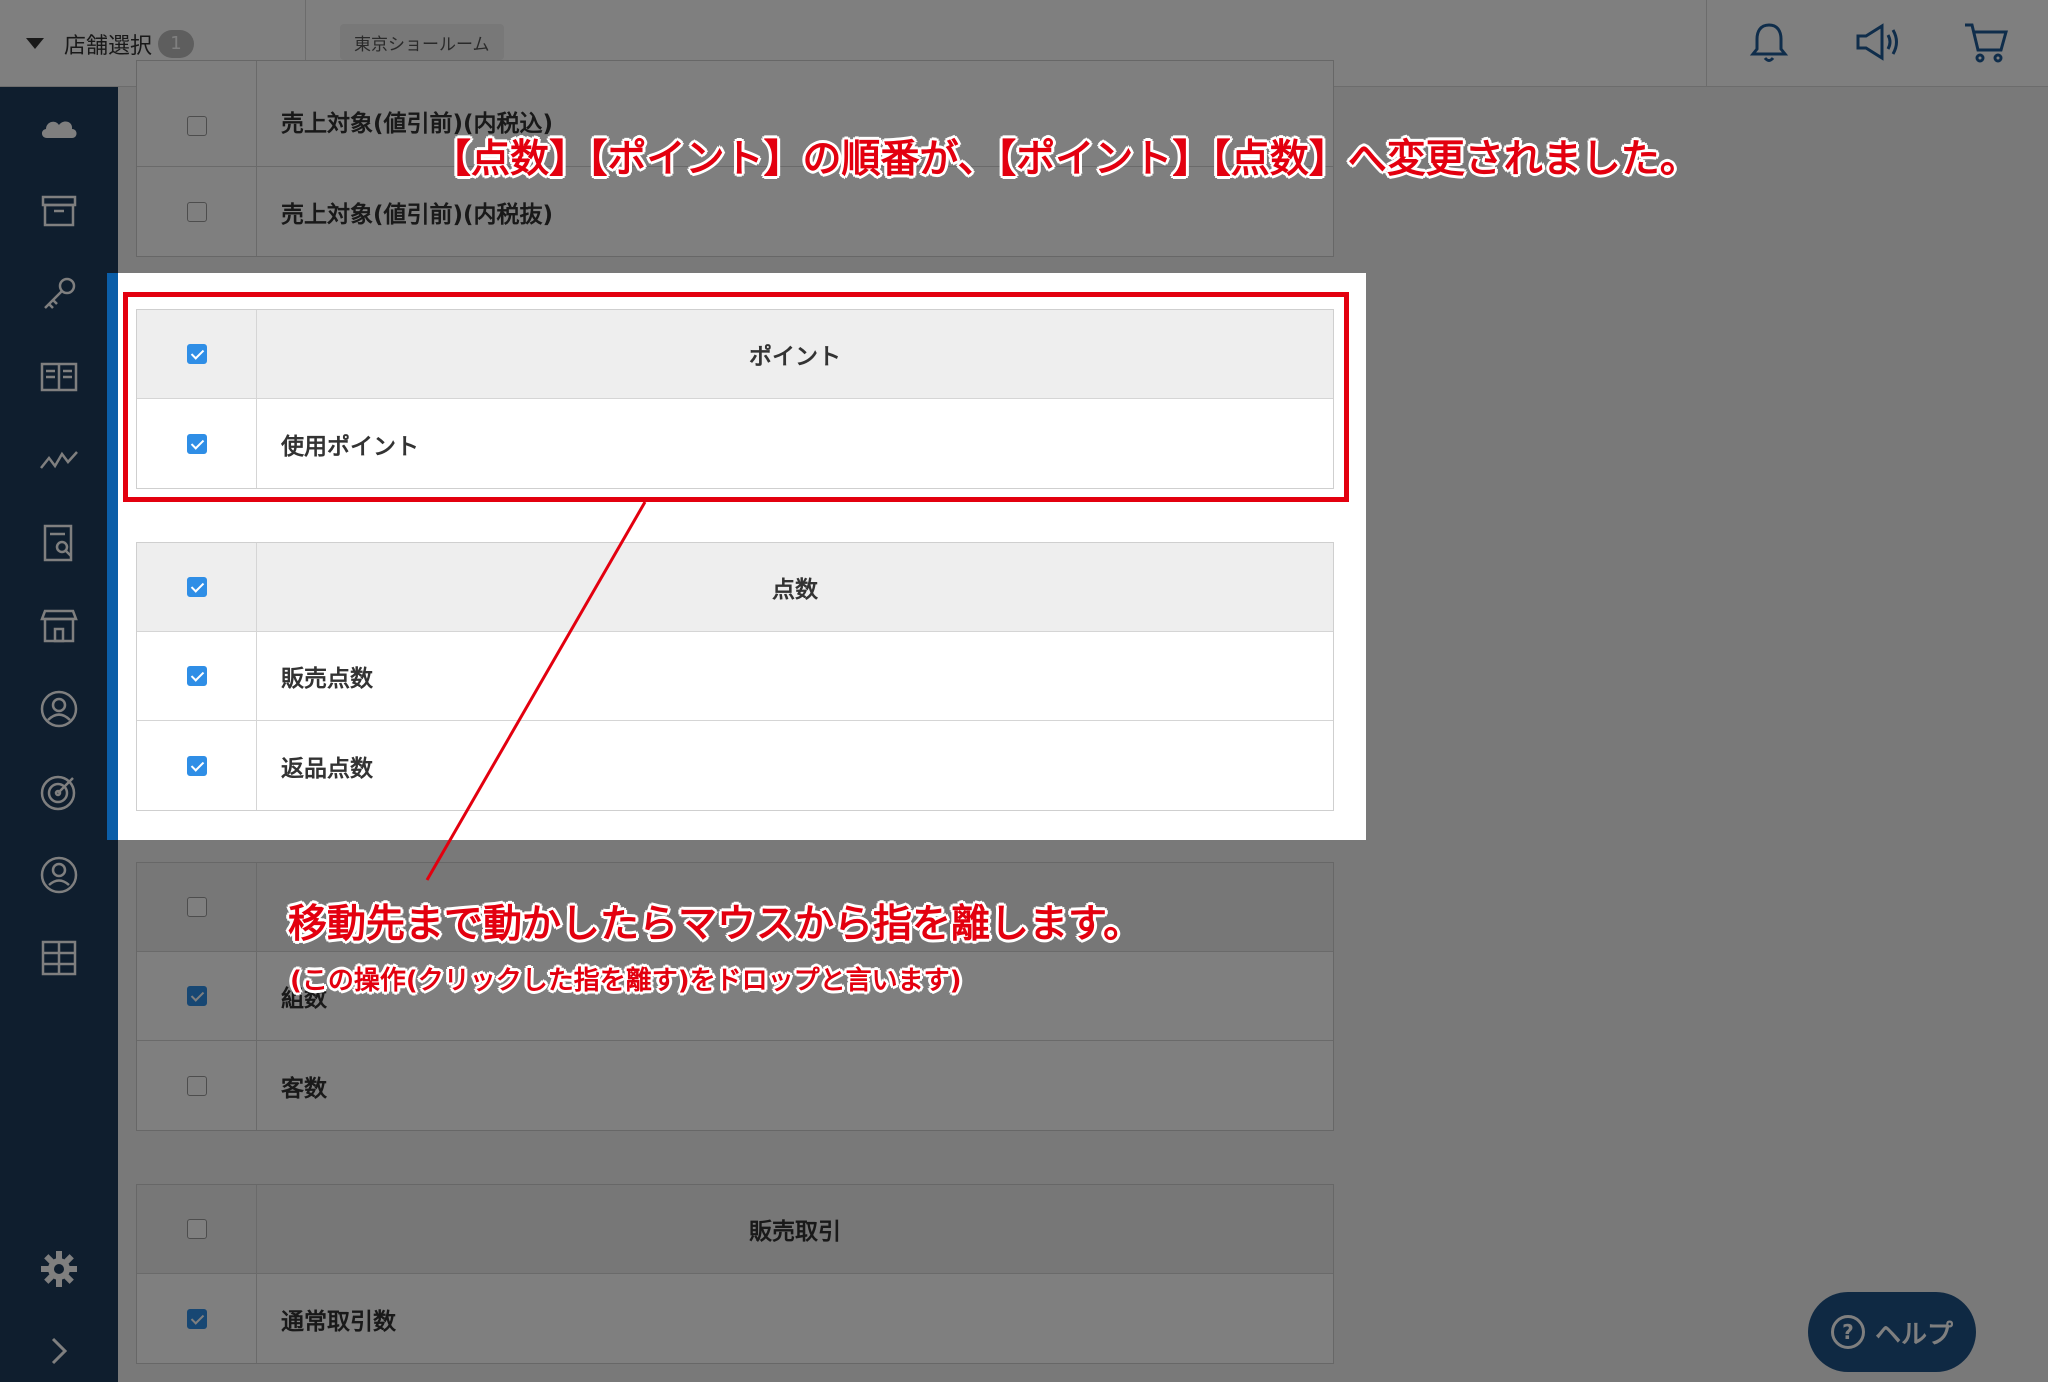 The image size is (2048, 1382). I want to click on annotation-order-changed: 【点数】【ポイント】の順番が、【ポイント】【点数】へ変更されました。, so click(1065, 159).